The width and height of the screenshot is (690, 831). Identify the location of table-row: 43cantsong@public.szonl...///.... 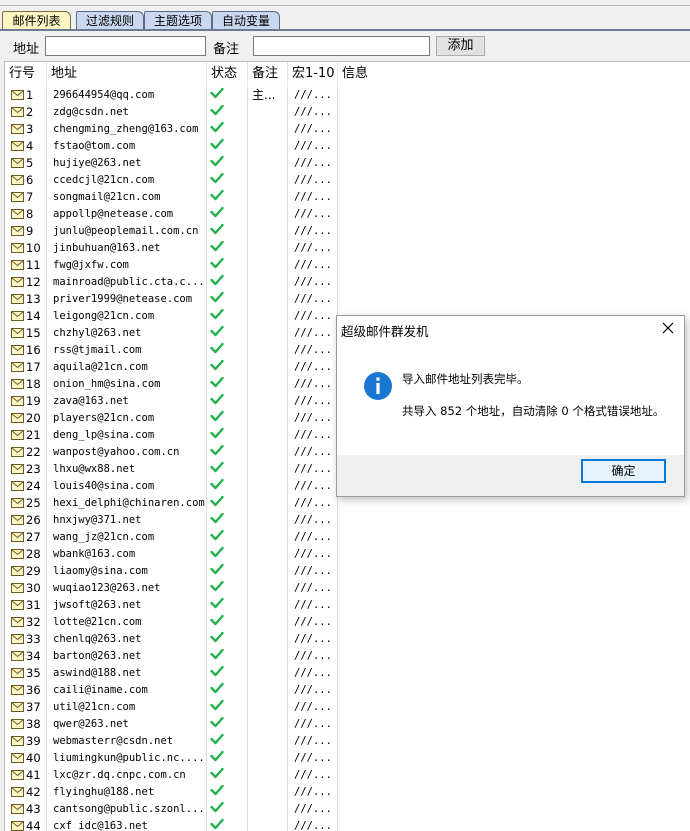
(347, 809).